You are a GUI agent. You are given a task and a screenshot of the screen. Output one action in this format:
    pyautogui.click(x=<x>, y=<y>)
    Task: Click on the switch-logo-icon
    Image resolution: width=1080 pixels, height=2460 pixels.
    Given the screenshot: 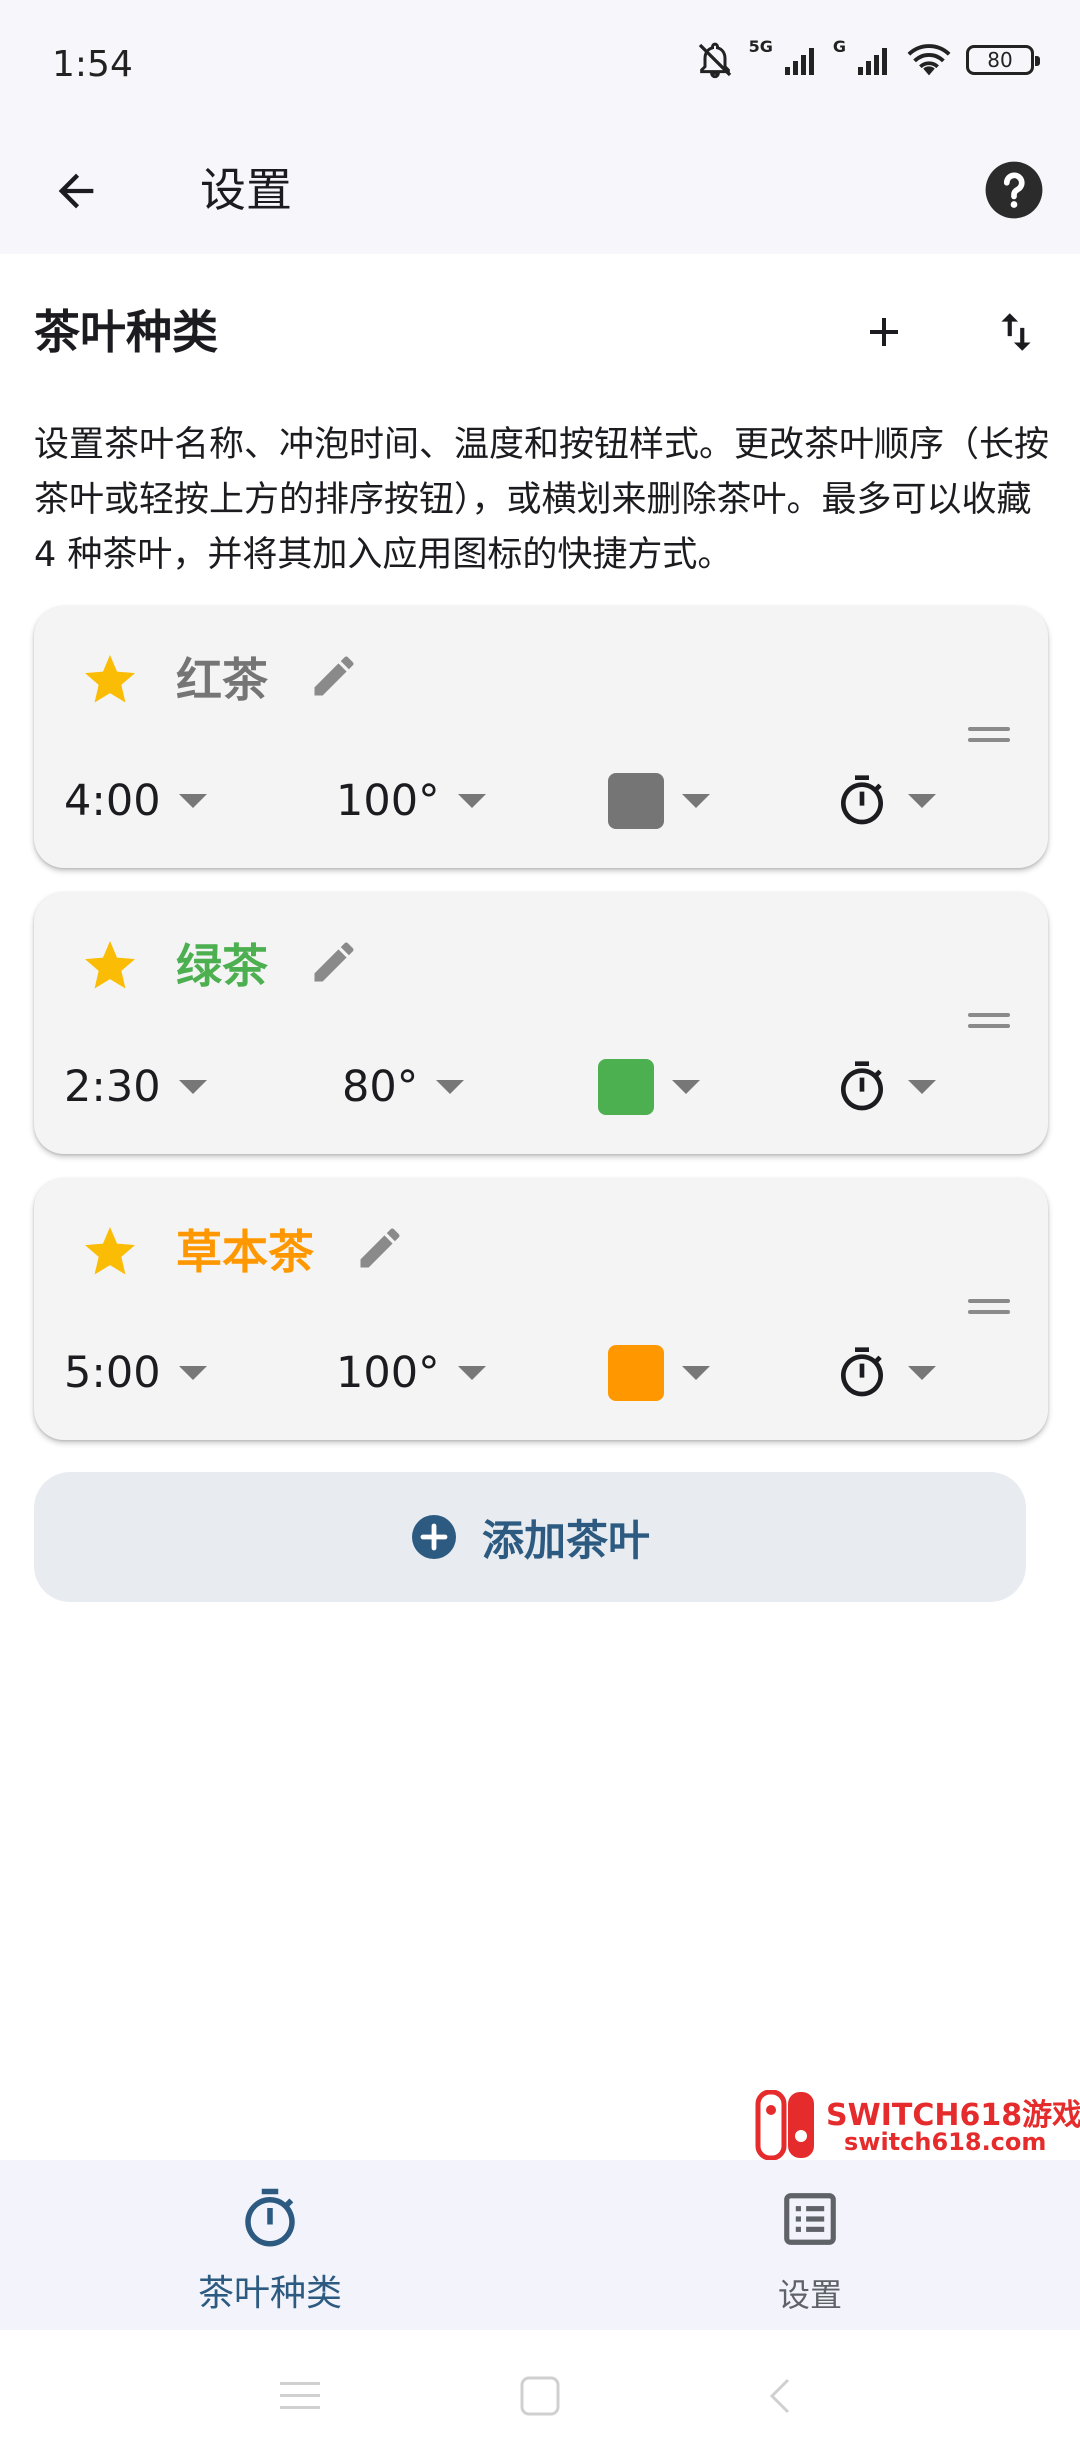 What is the action you would take?
    pyautogui.click(x=784, y=2125)
    